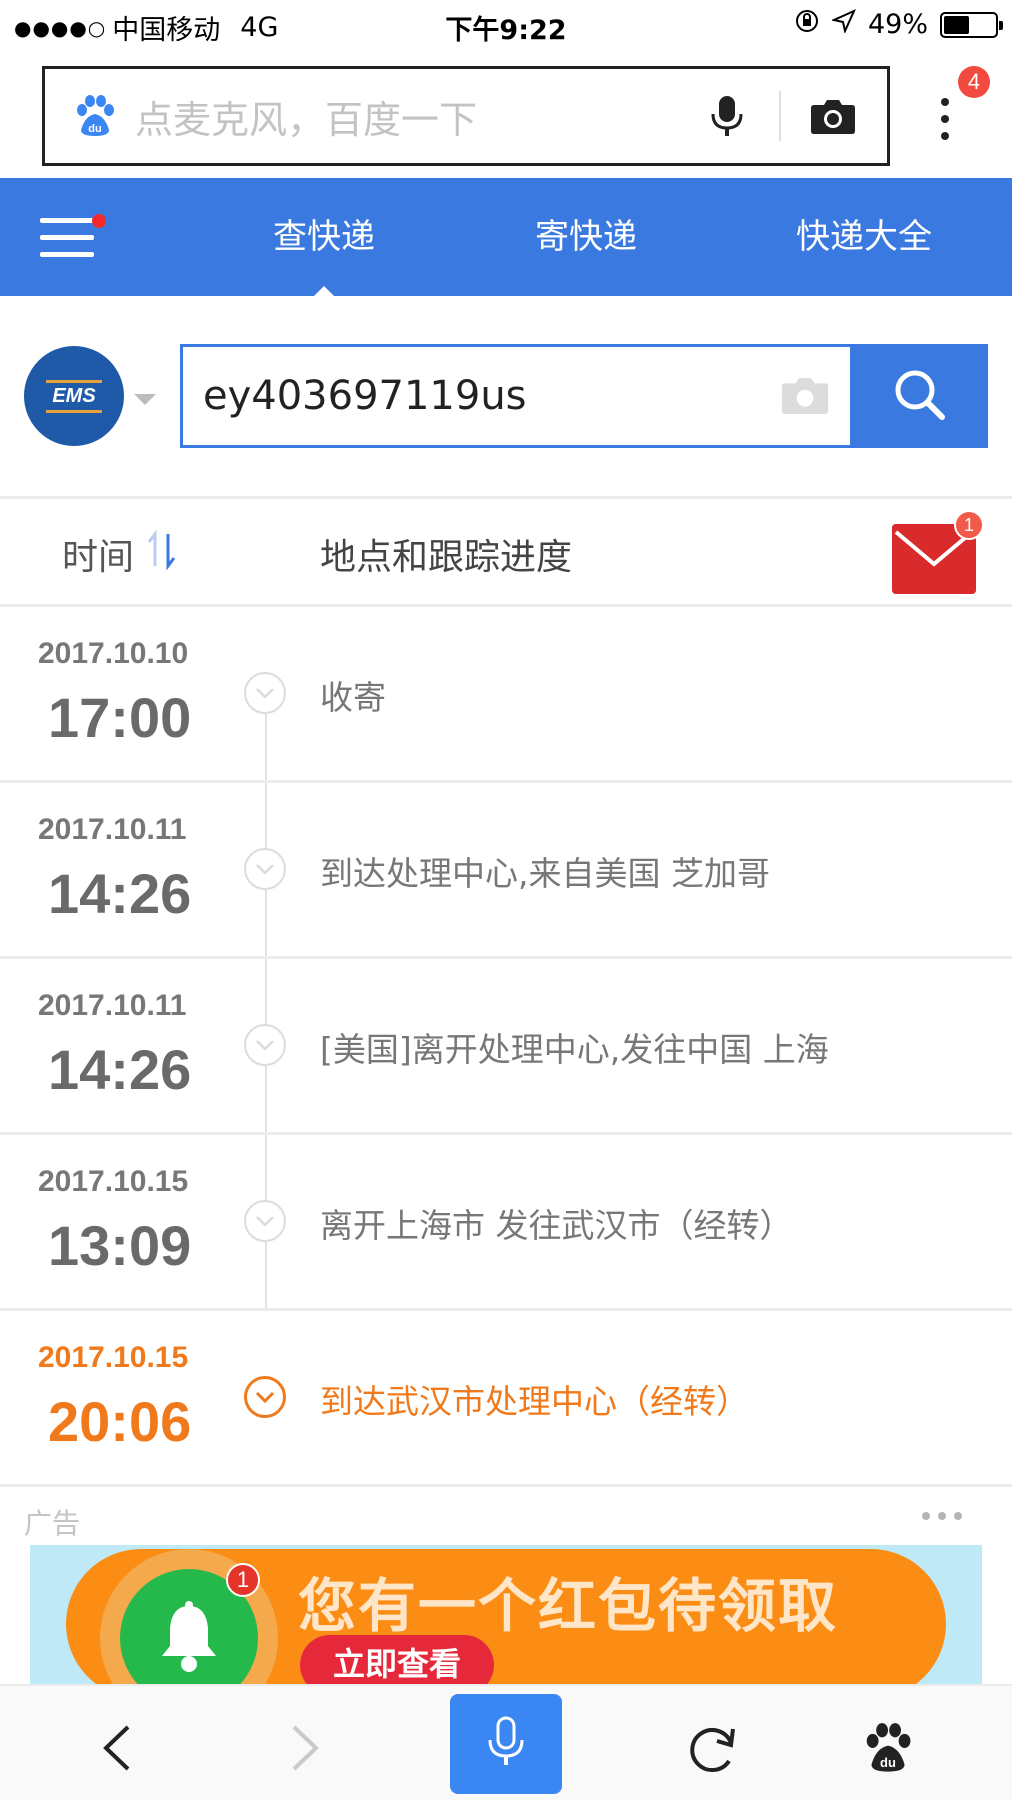  I want to click on event-description: 到达武汉市处理中心（经转）, so click(534, 1401).